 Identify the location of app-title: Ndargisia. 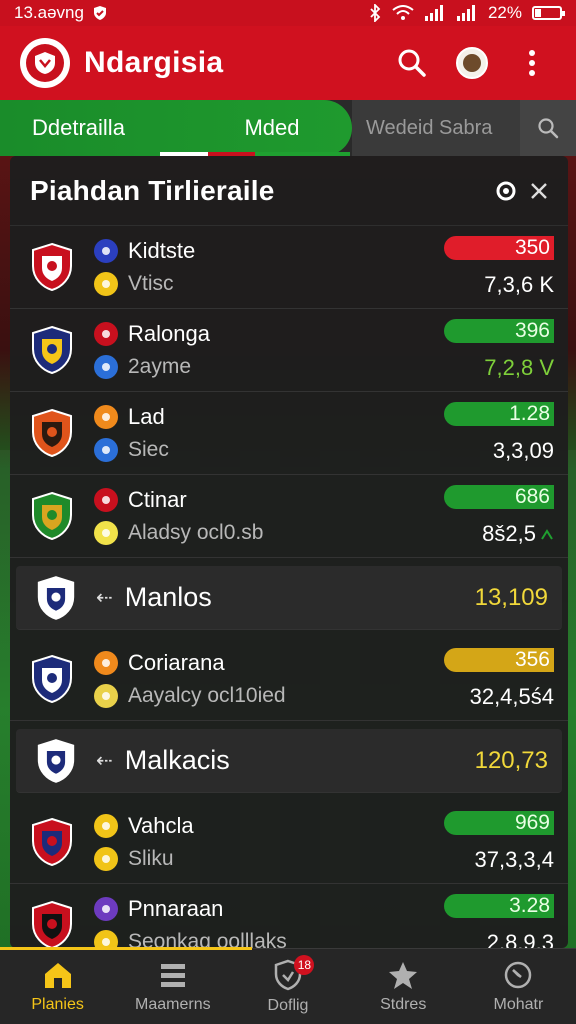
(154, 62).